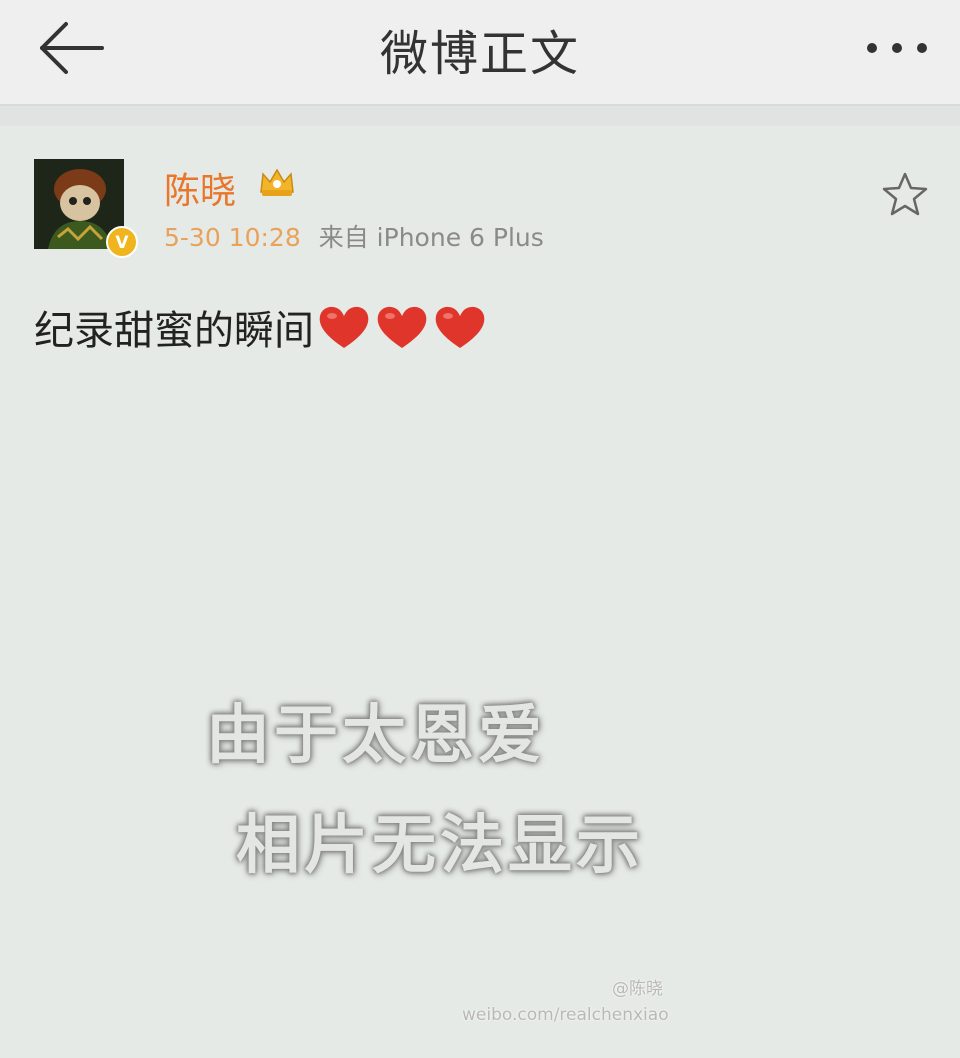 Image resolution: width=960 pixels, height=1058 pixels. I want to click on more-dots-icon, so click(897, 48).